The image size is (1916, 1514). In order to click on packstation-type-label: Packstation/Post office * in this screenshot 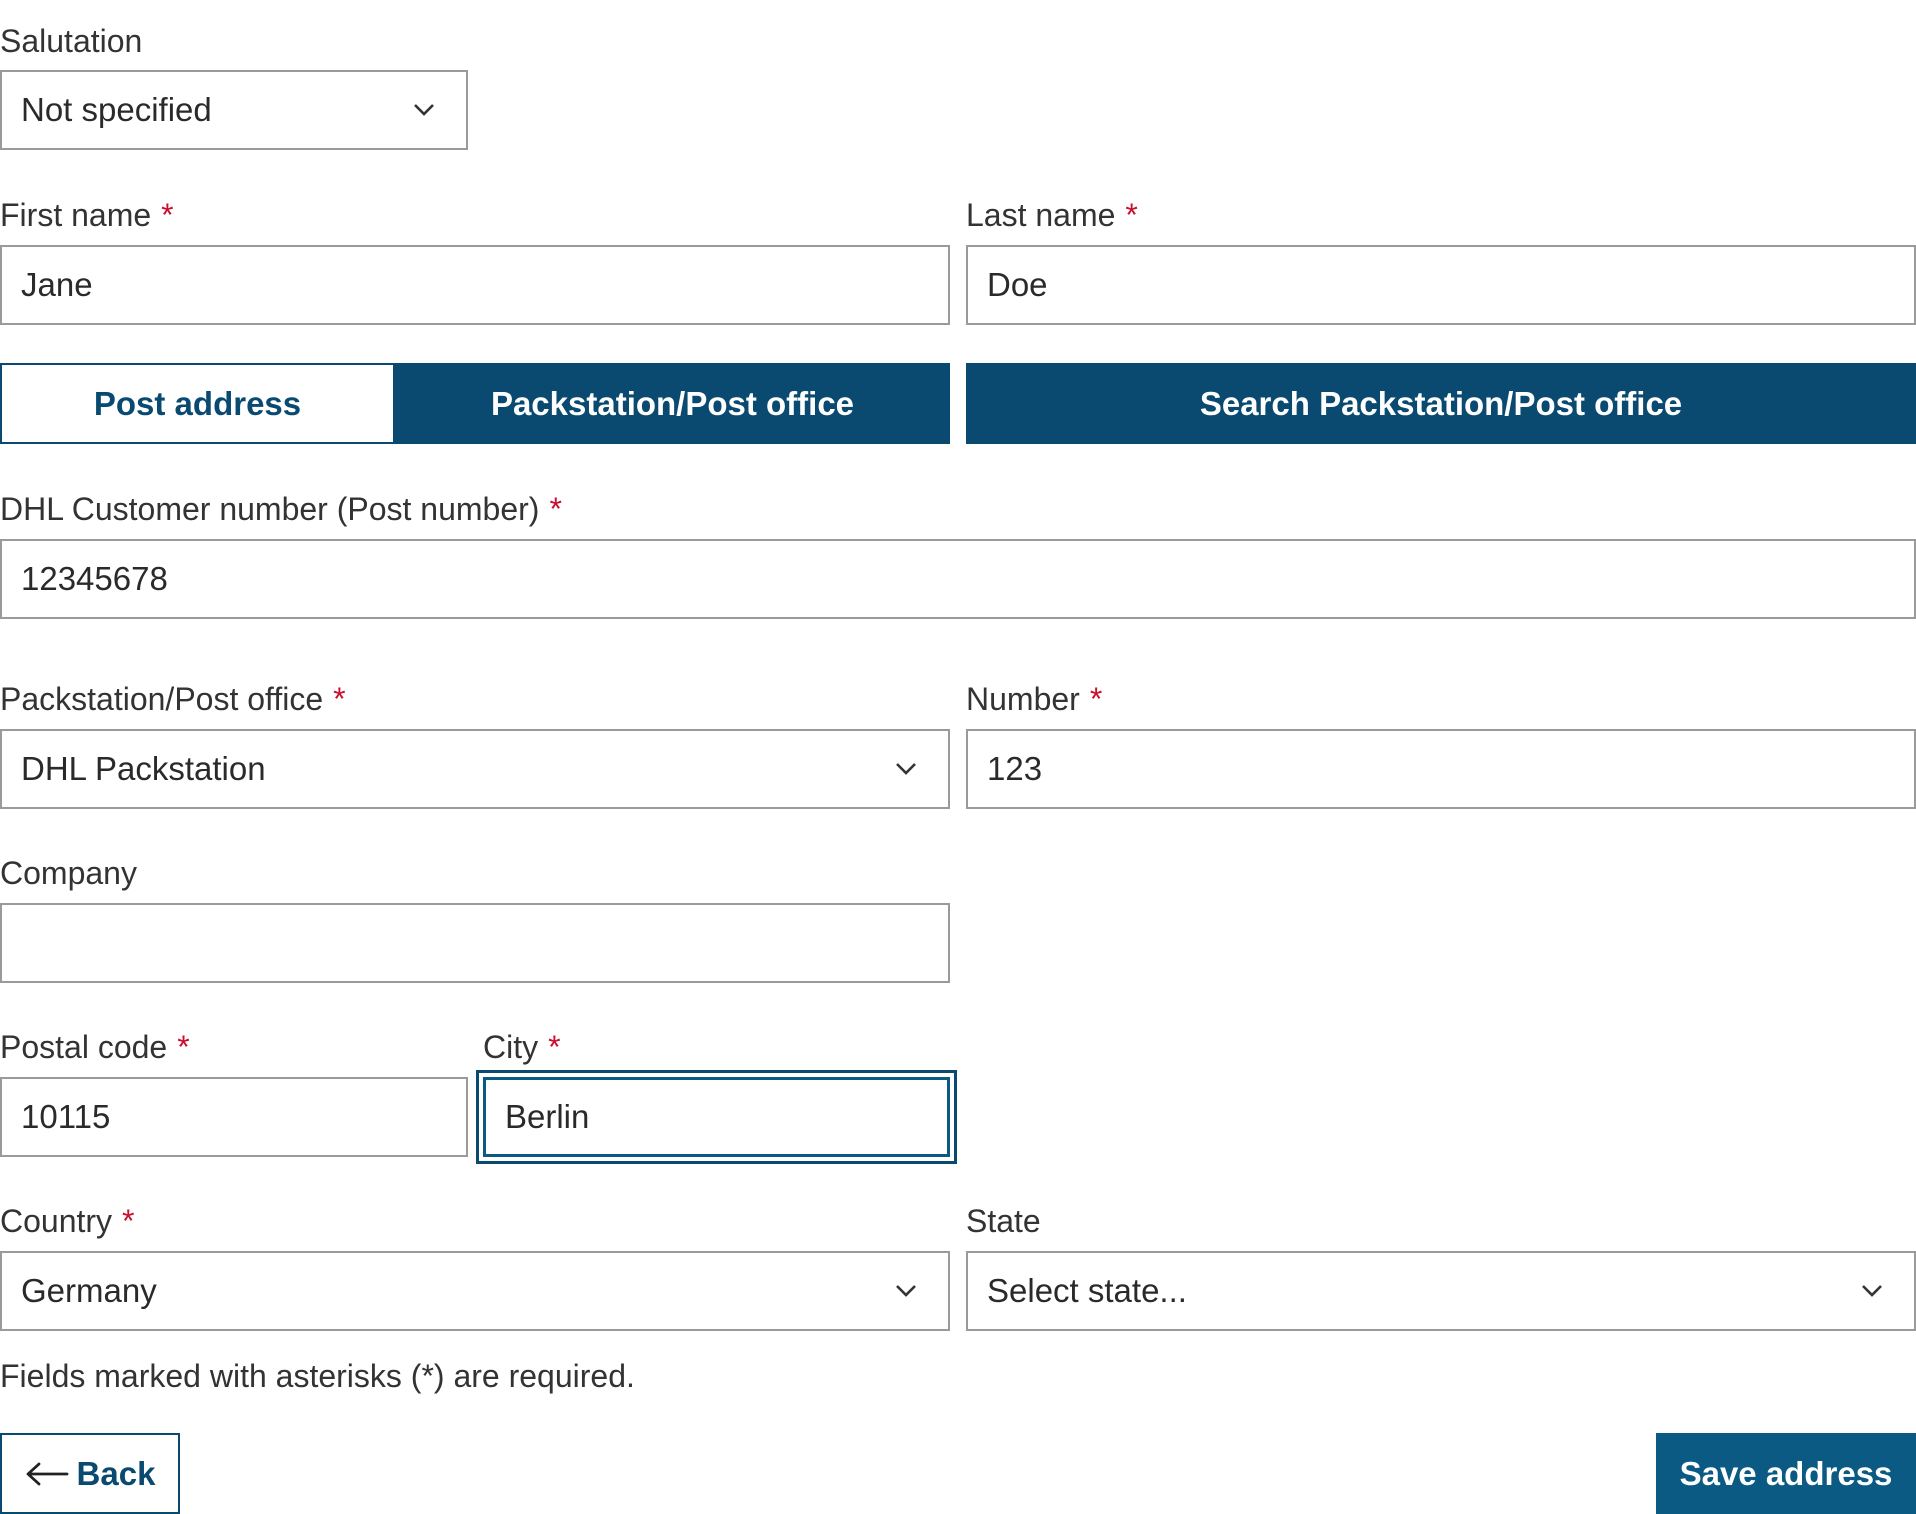, I will do `click(173, 699)`.